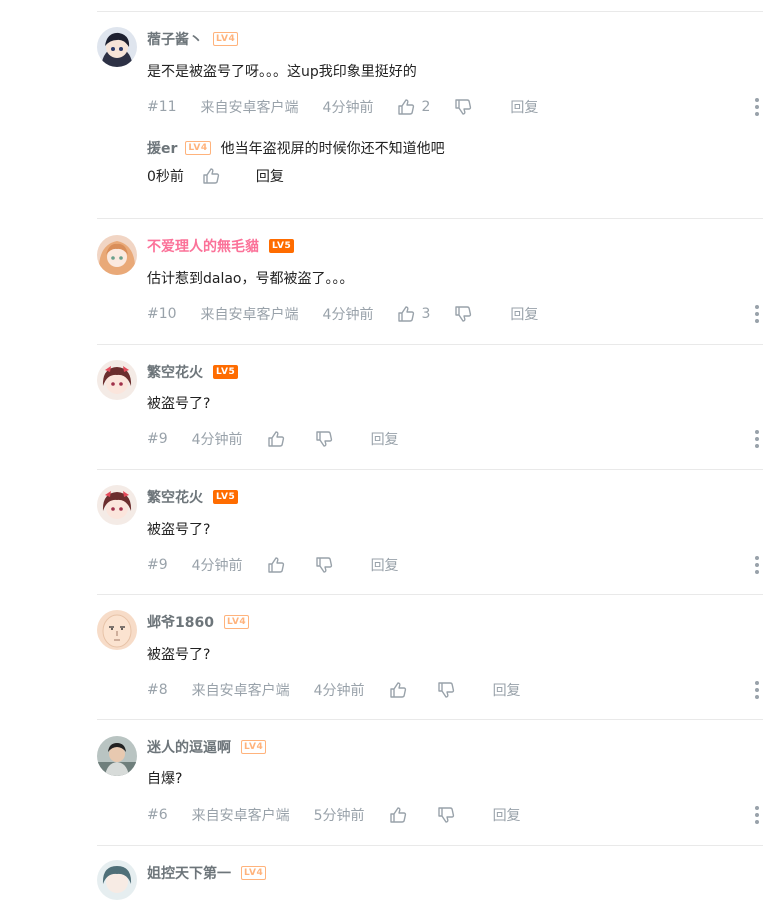 Image resolution: width=775 pixels, height=900 pixels. I want to click on username: 姐控天下第一 LV4, so click(207, 873).